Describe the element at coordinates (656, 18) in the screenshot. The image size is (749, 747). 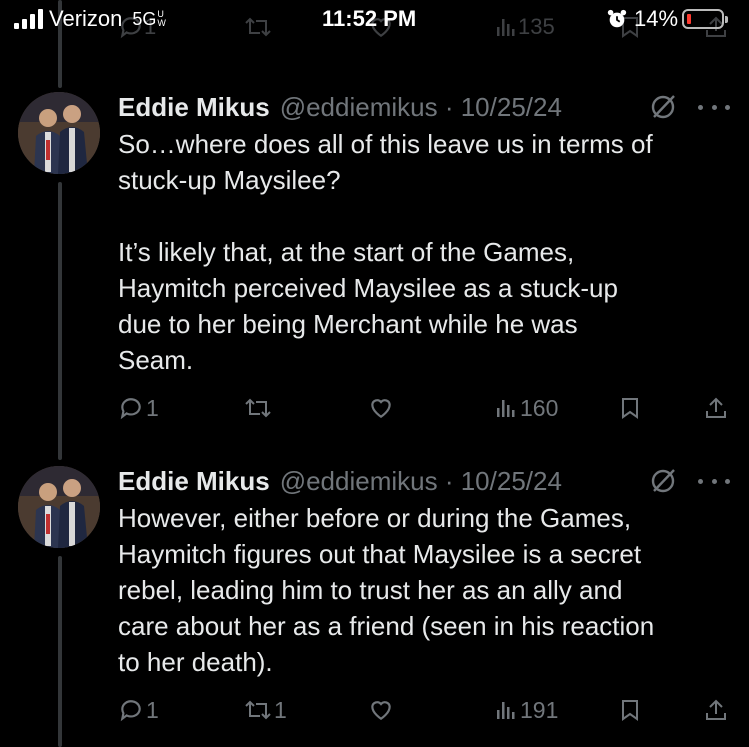
I see `battery-percent: 14%` at that location.